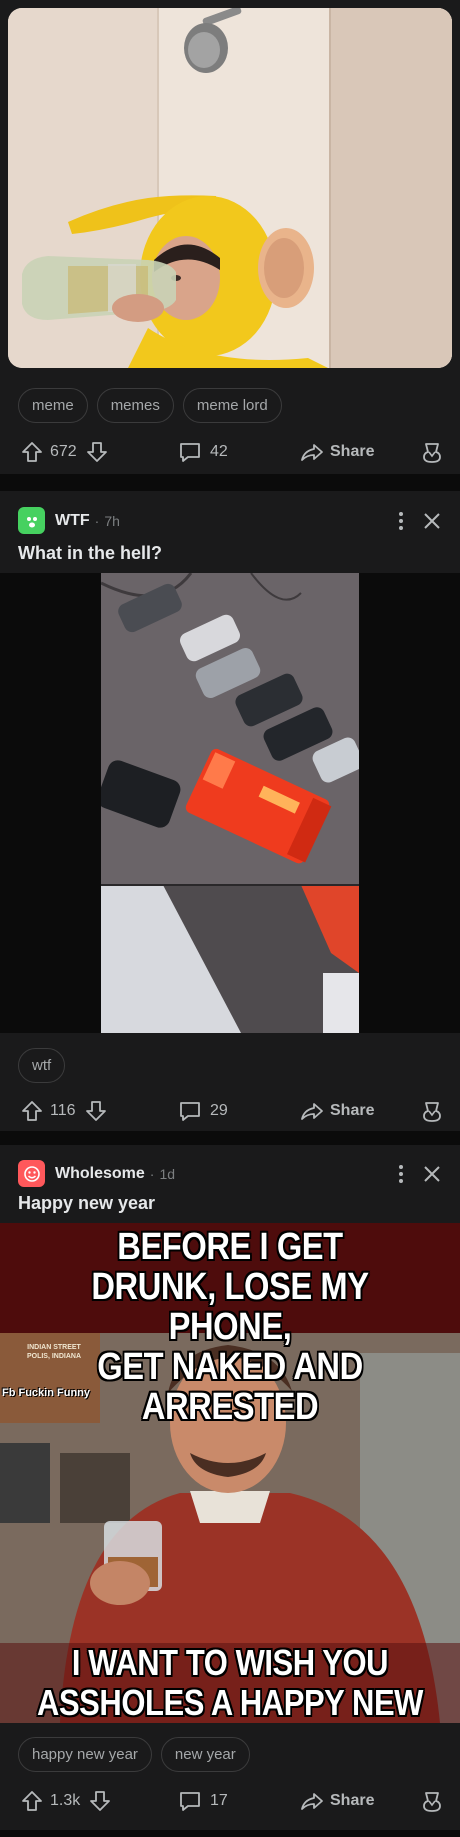  I want to click on tag-list: wtf, so click(42, 1065).